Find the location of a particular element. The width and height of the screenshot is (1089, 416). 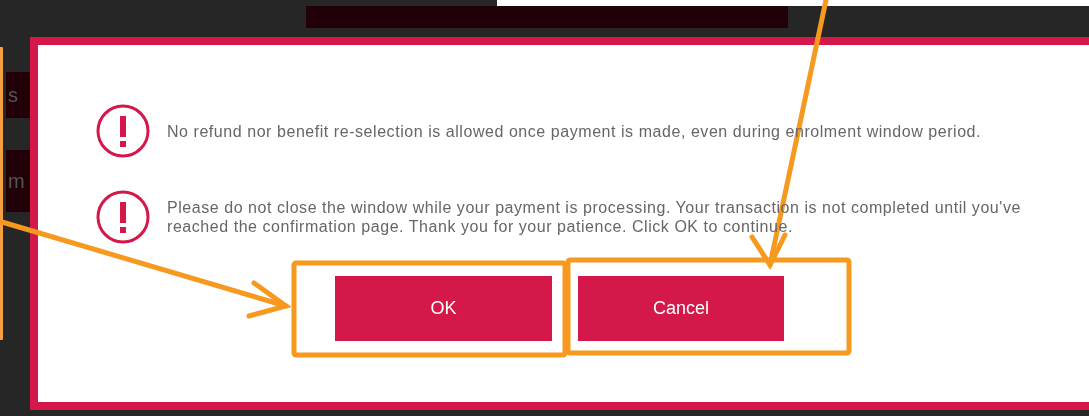

background-text: m is located at coordinates (16, 181).